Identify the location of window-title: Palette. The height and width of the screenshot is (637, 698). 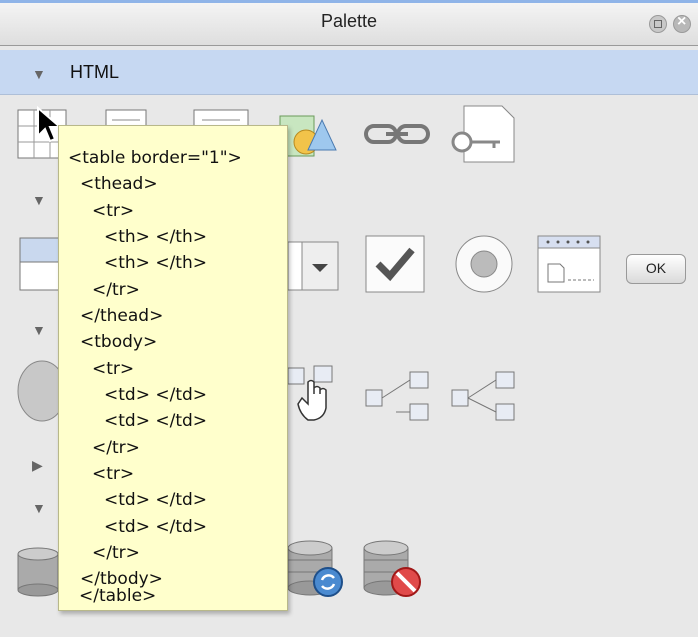
(349, 21).